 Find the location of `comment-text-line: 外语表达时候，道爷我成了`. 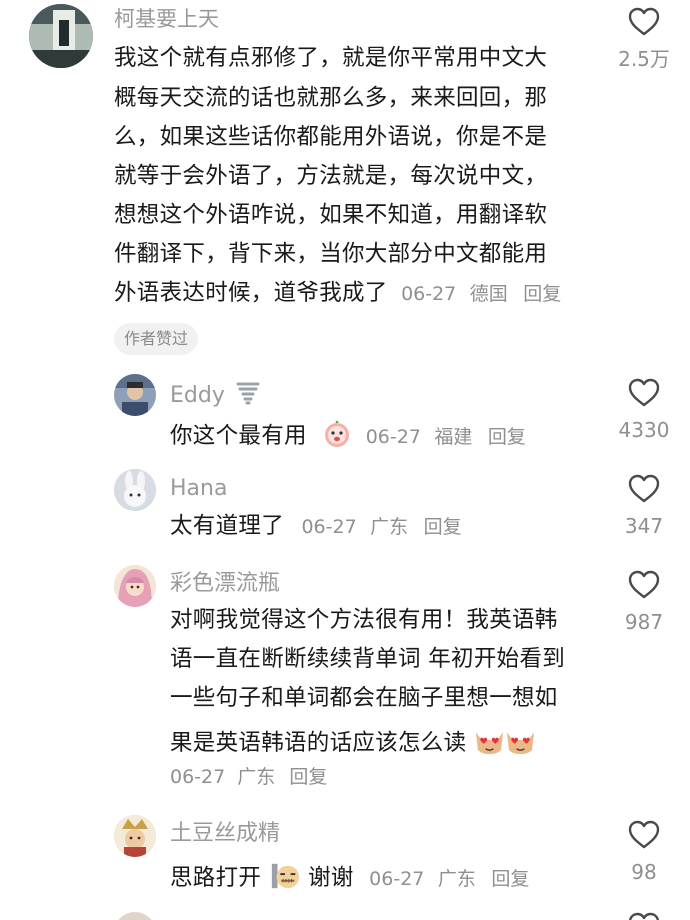

comment-text-line: 外语表达时候，道爷我成了 is located at coordinates (251, 293).